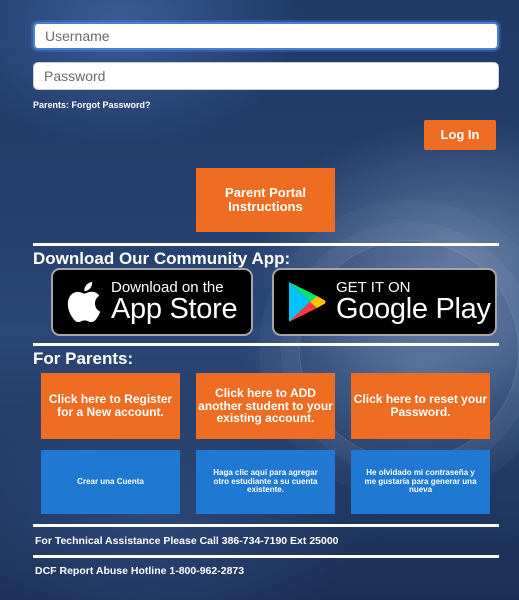 The width and height of the screenshot is (519, 600). What do you see at coordinates (174, 309) in the screenshot?
I see `app-store-big-text: App Store` at bounding box center [174, 309].